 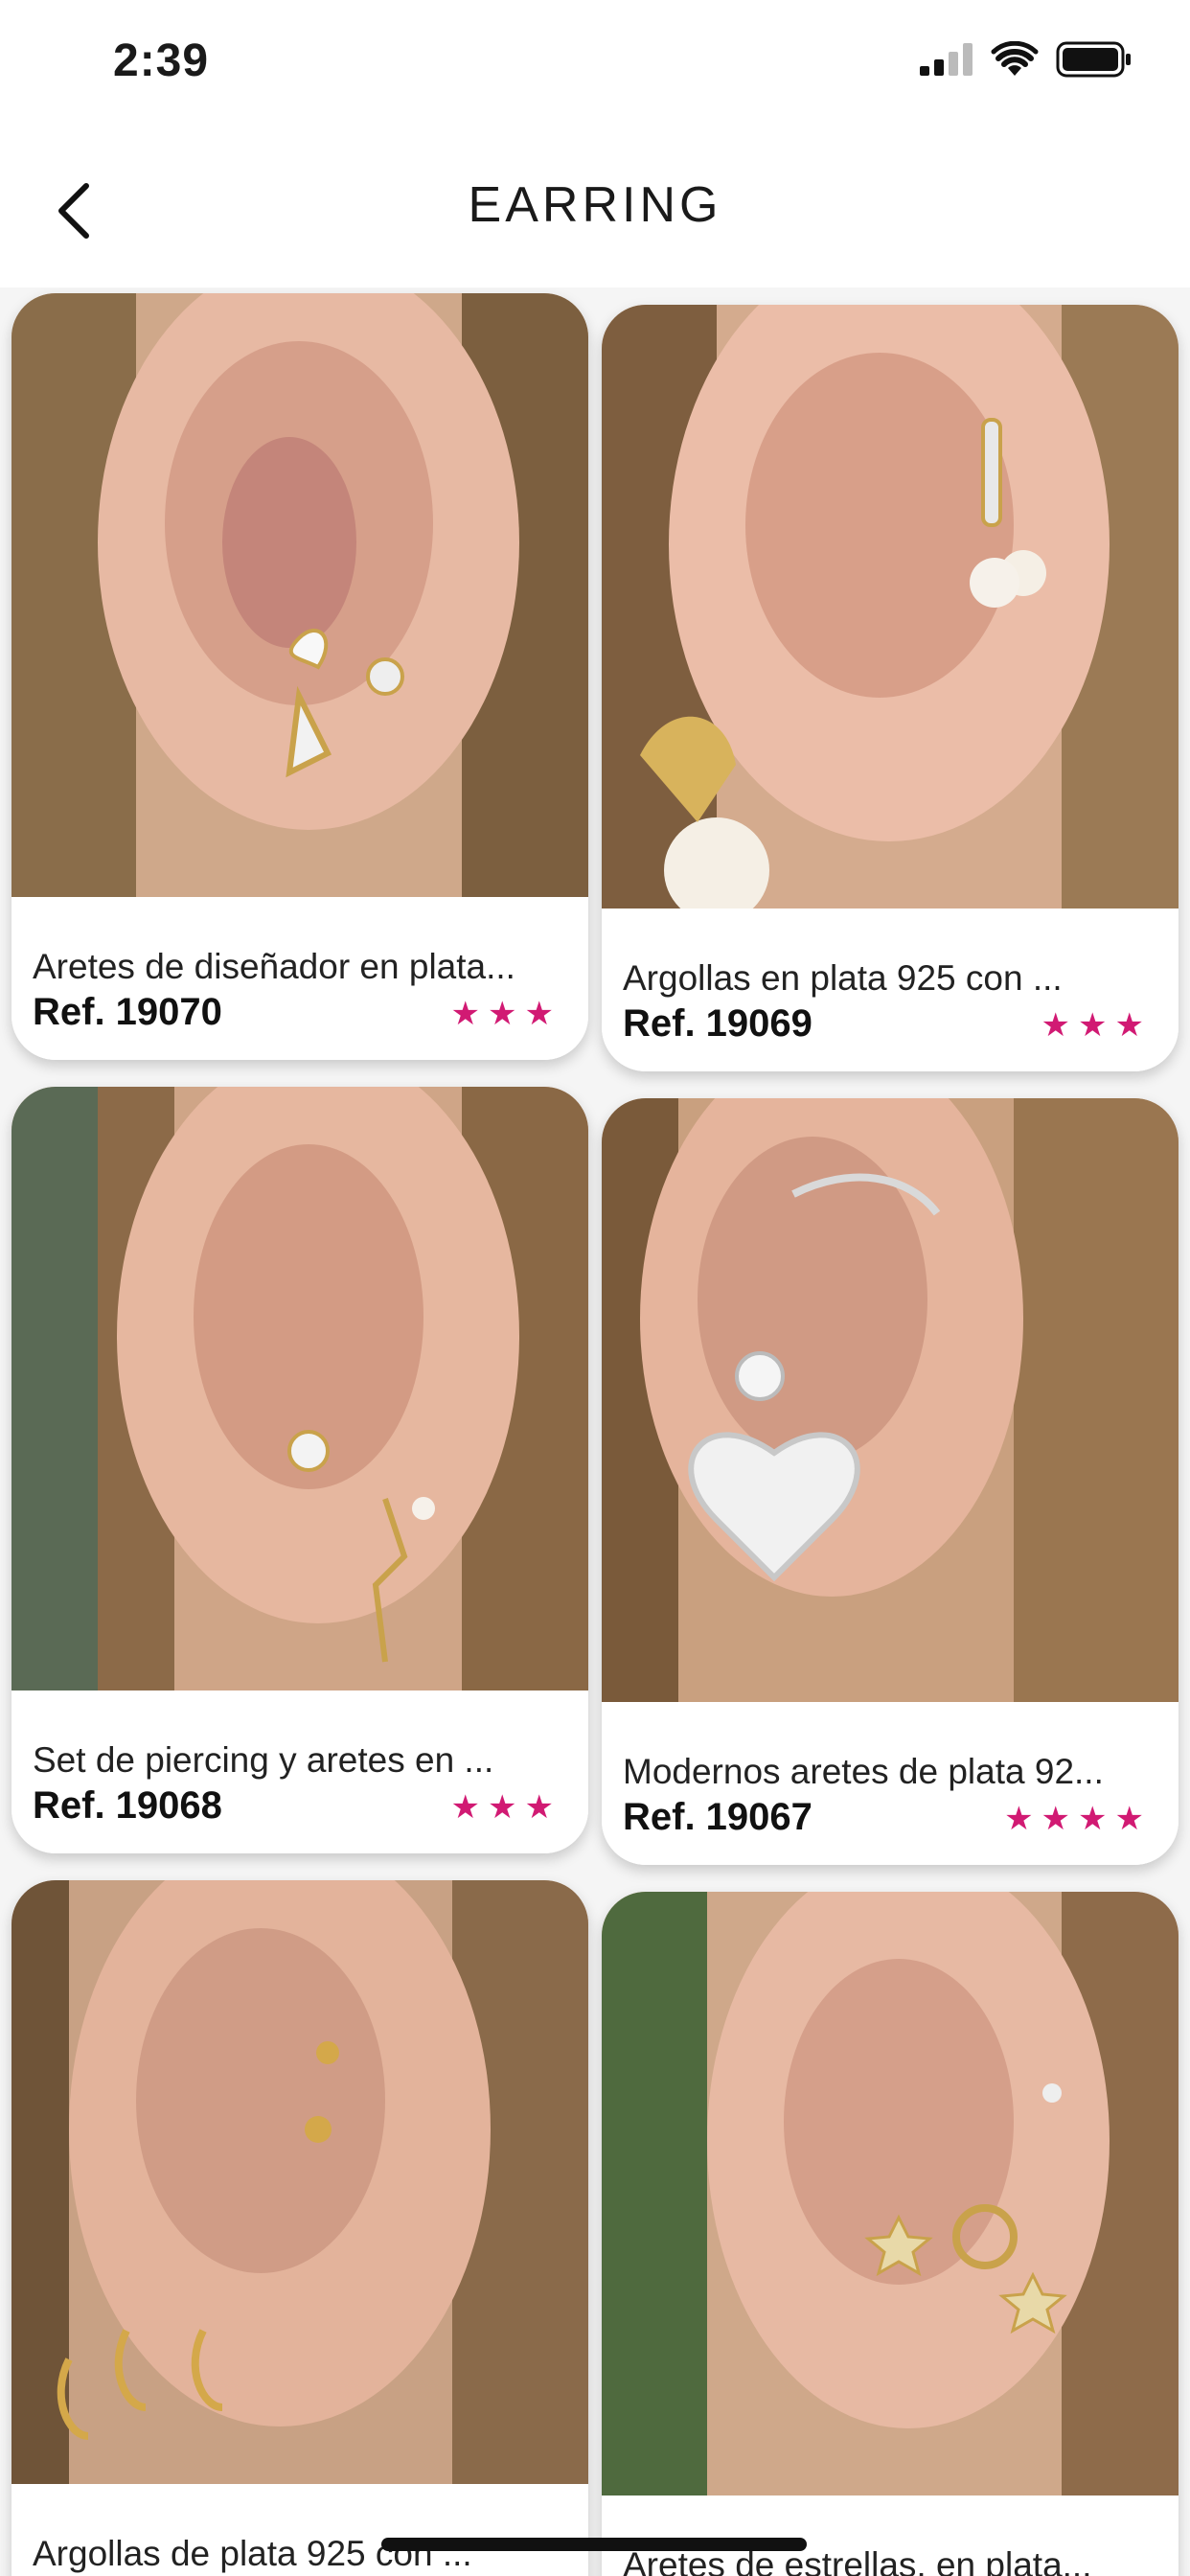 What do you see at coordinates (128, 1012) in the screenshot?
I see `product-ref: Ref. 19070` at bounding box center [128, 1012].